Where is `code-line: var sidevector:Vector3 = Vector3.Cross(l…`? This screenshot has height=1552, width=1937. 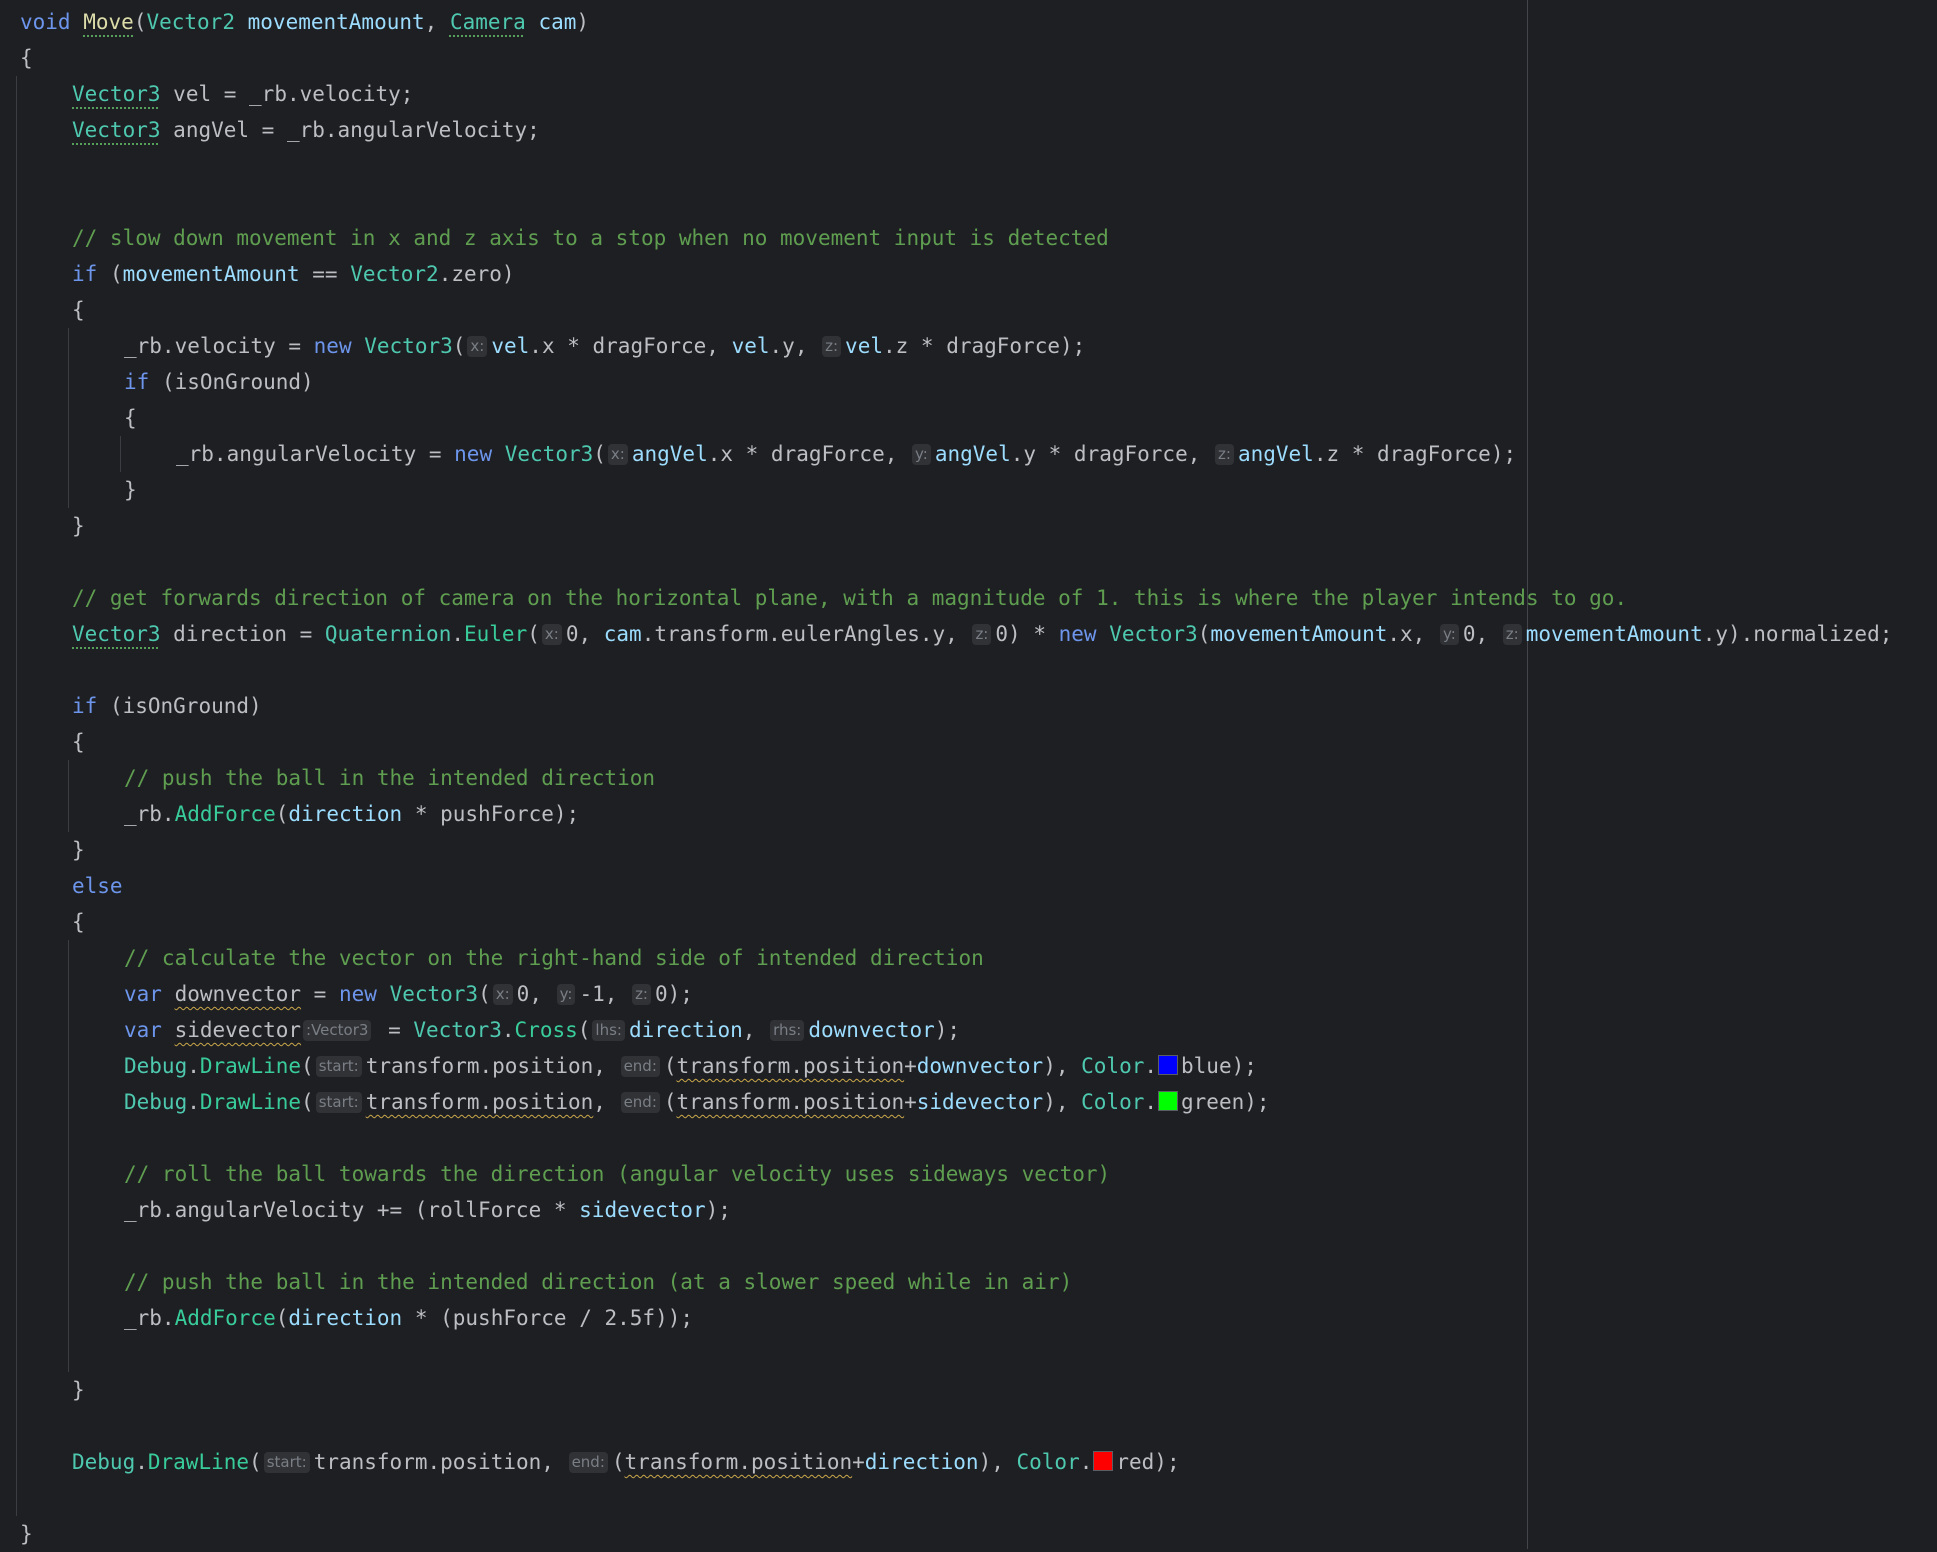 code-line: var sidevector:Vector3 = Vector3.Cross(l… is located at coordinates (978, 1030).